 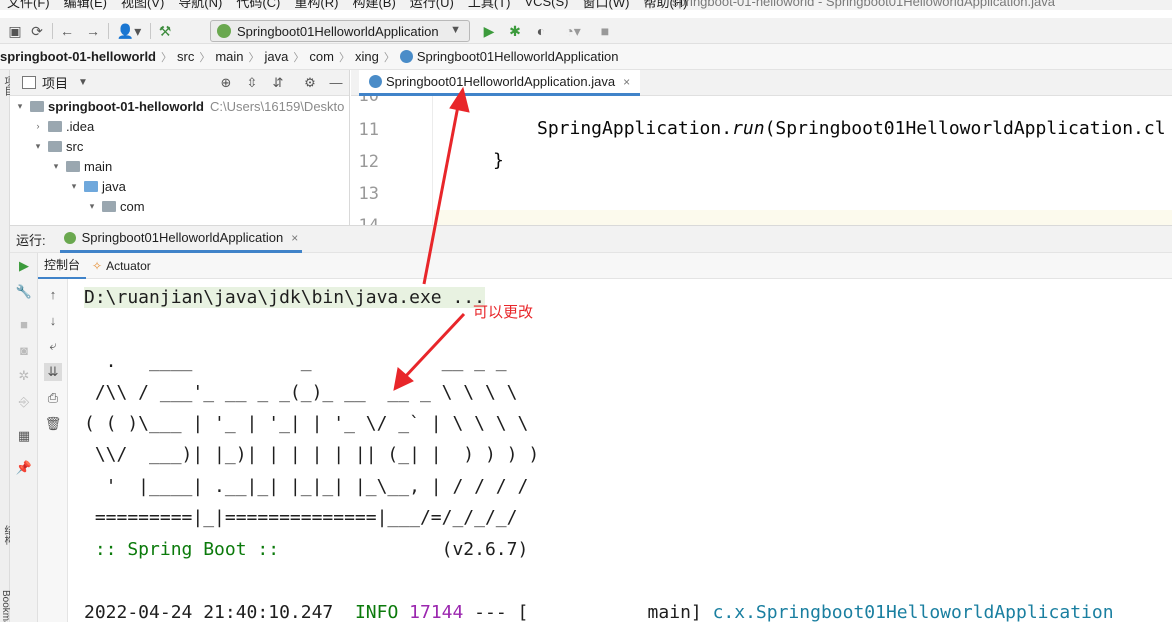 What do you see at coordinates (24, 350) in the screenshot?
I see `camera-icon: ◙` at bounding box center [24, 350].